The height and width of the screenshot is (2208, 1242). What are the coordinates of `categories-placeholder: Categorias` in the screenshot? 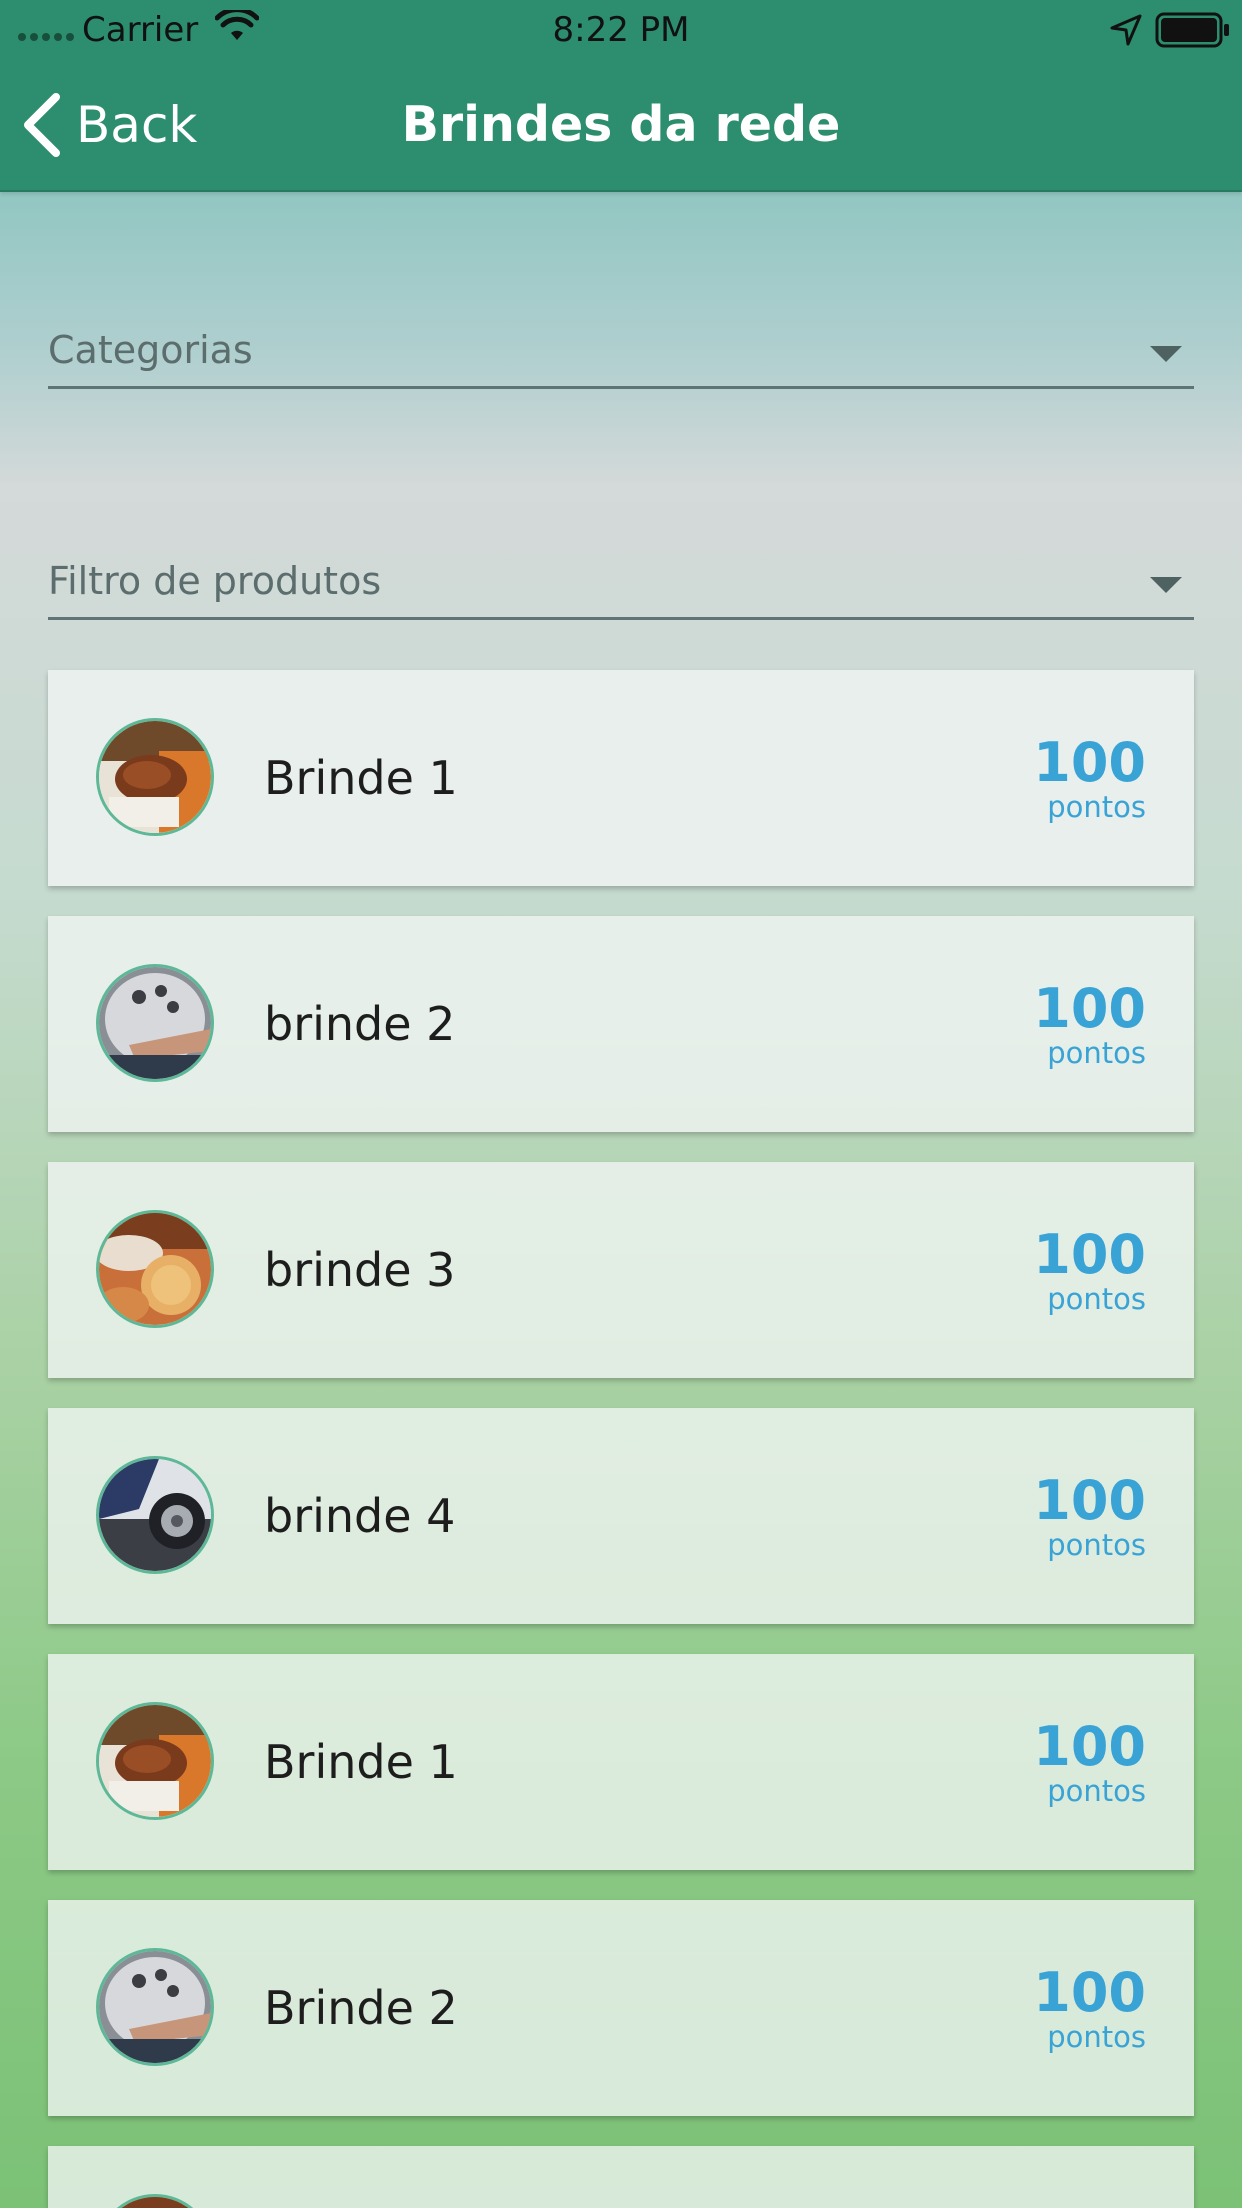 It's located at (150, 350).